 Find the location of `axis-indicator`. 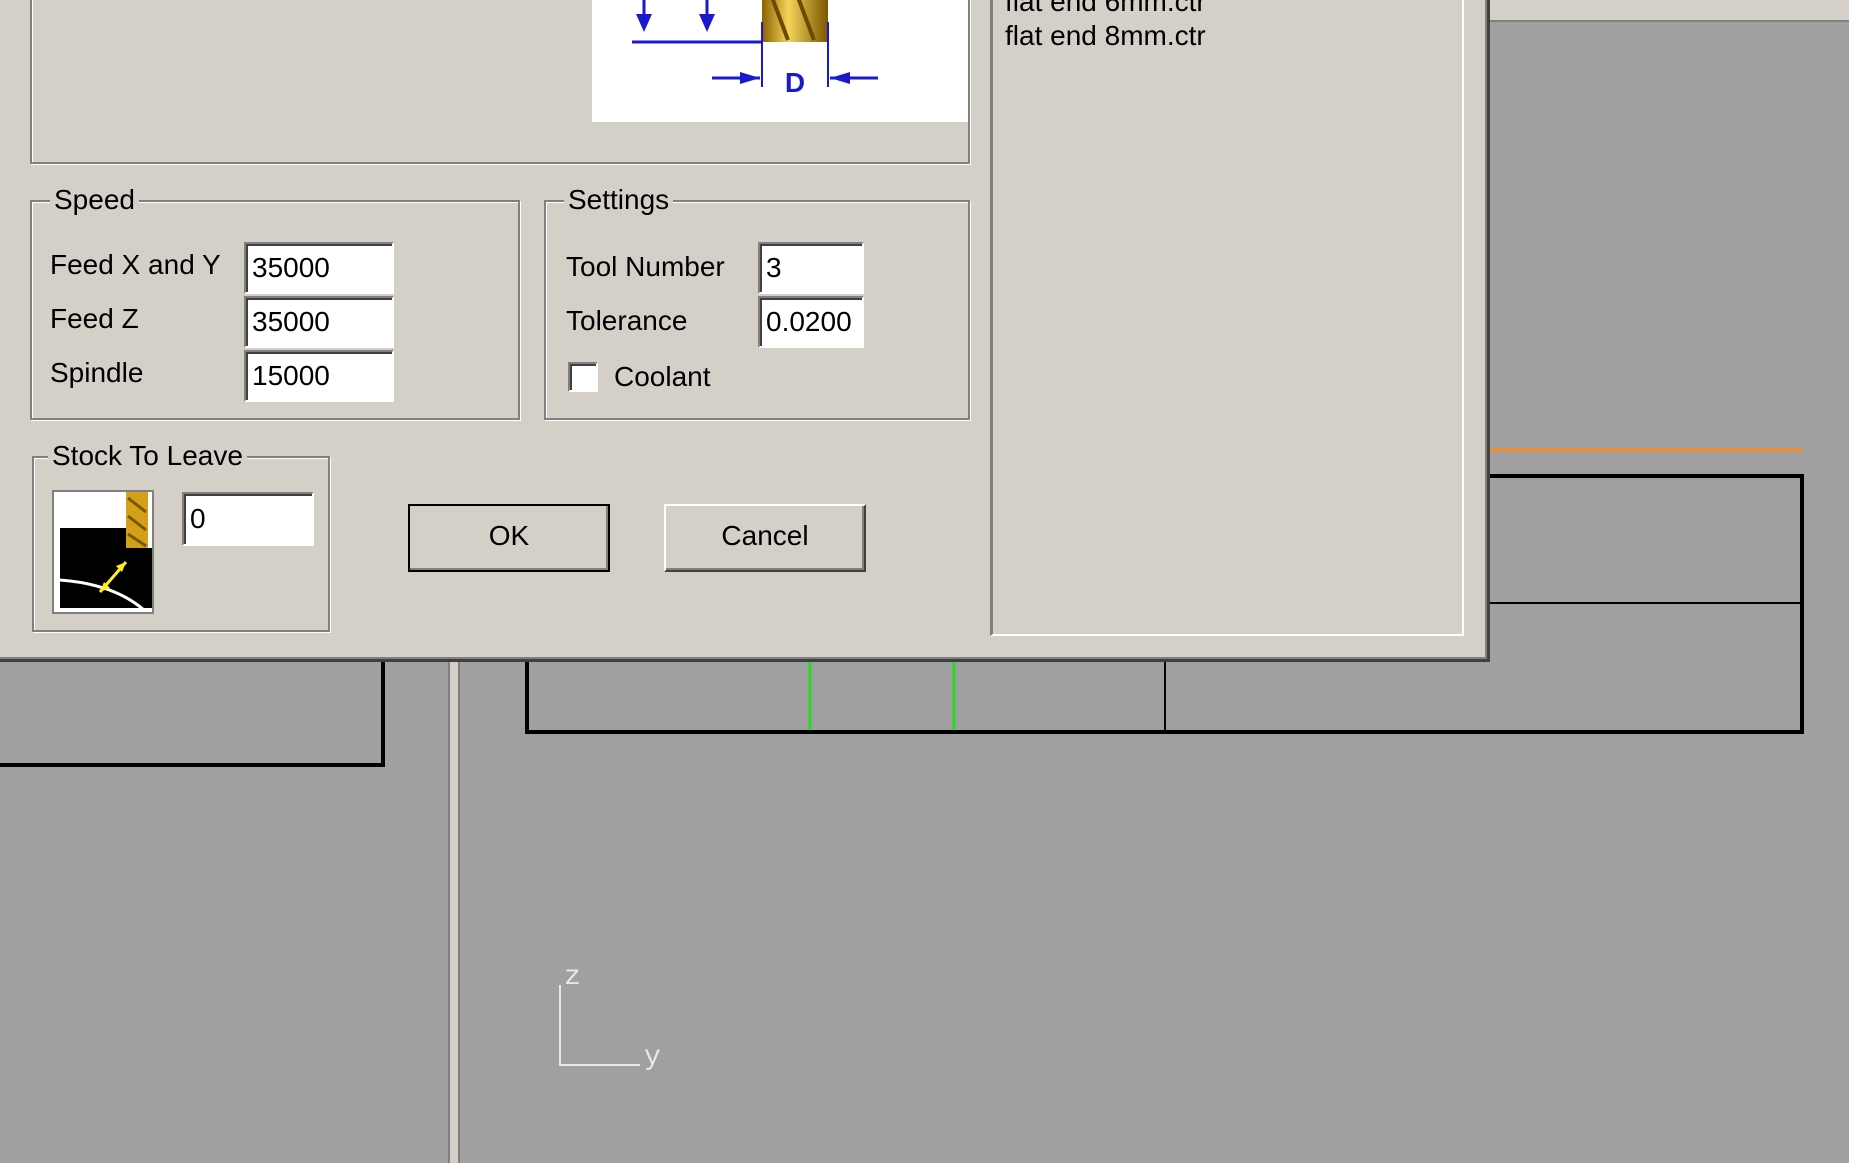

axis-indicator is located at coordinates (599, 1025).